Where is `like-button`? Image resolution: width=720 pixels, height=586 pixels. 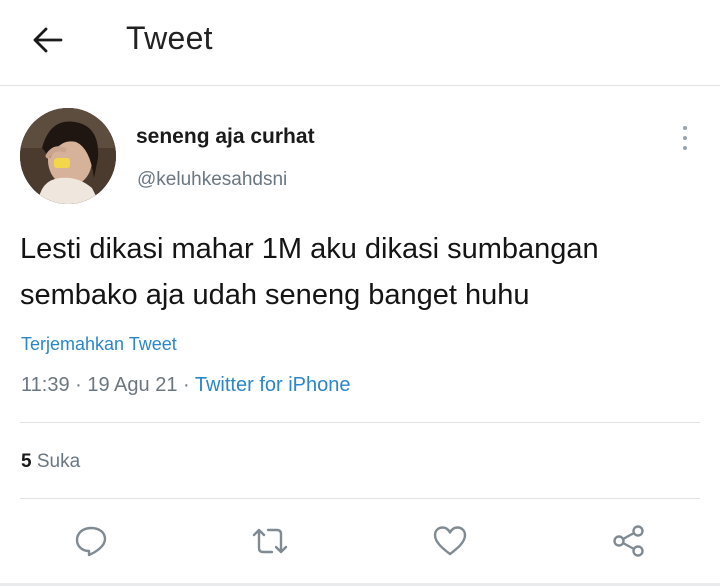 like-button is located at coordinates (450, 541).